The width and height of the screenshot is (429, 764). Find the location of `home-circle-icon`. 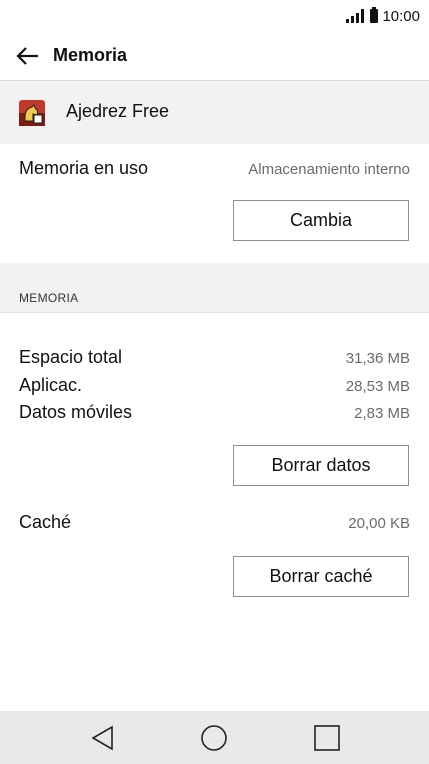

home-circle-icon is located at coordinates (214, 738).